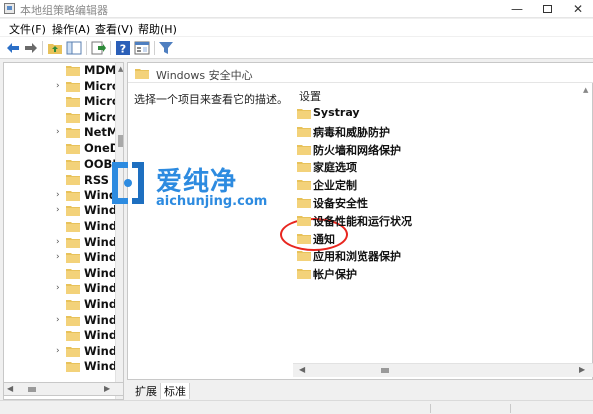 The height and width of the screenshot is (414, 593). What do you see at coordinates (146, 391) in the screenshot?
I see `tab-extended: 扩展` at bounding box center [146, 391].